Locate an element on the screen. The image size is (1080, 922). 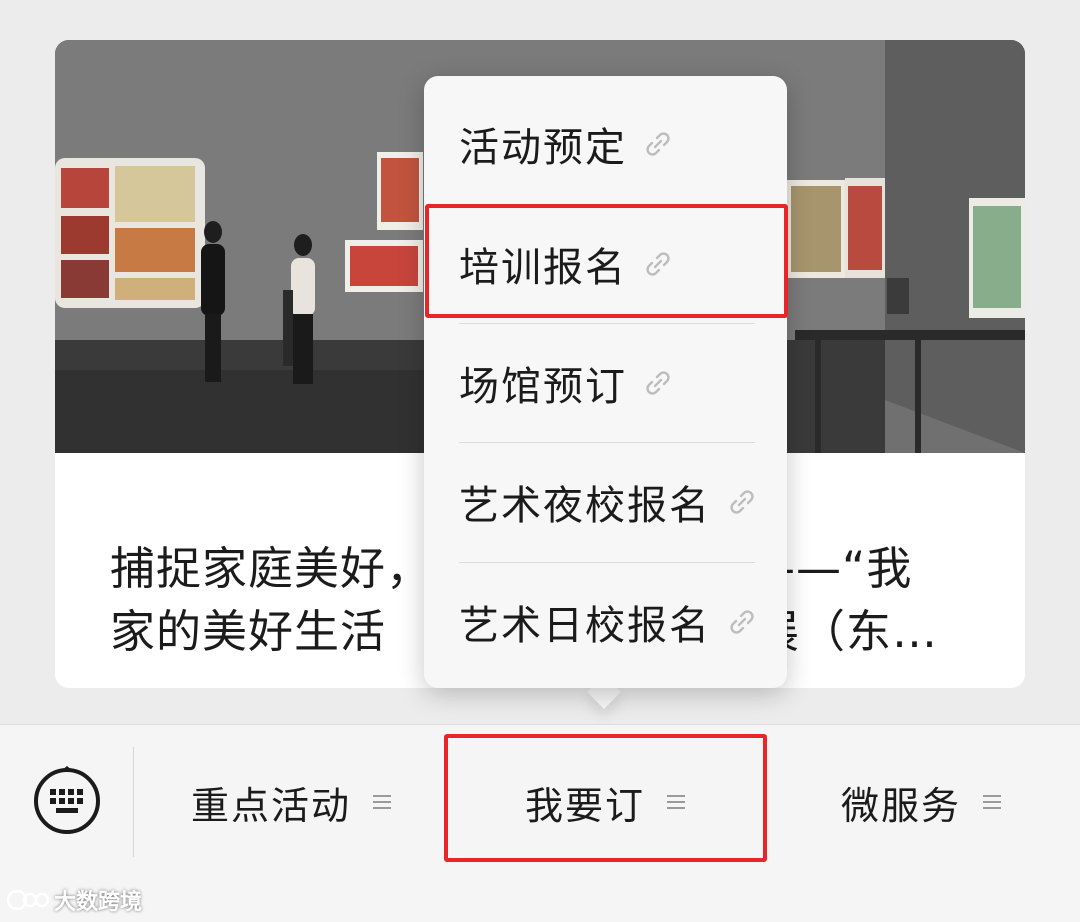
article-title-line1: 捕捉家庭美好， is located at coordinates (271, 568).